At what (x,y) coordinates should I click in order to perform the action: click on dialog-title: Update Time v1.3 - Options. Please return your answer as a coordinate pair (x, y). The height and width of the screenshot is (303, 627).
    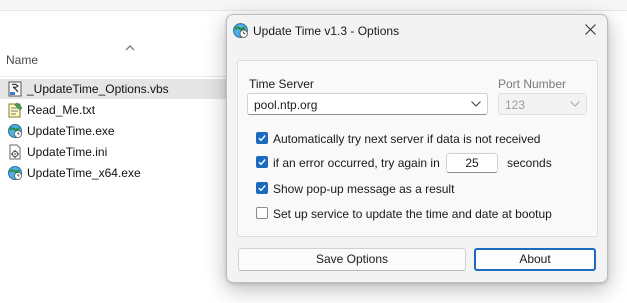
    Looking at the image, I should click on (326, 31).